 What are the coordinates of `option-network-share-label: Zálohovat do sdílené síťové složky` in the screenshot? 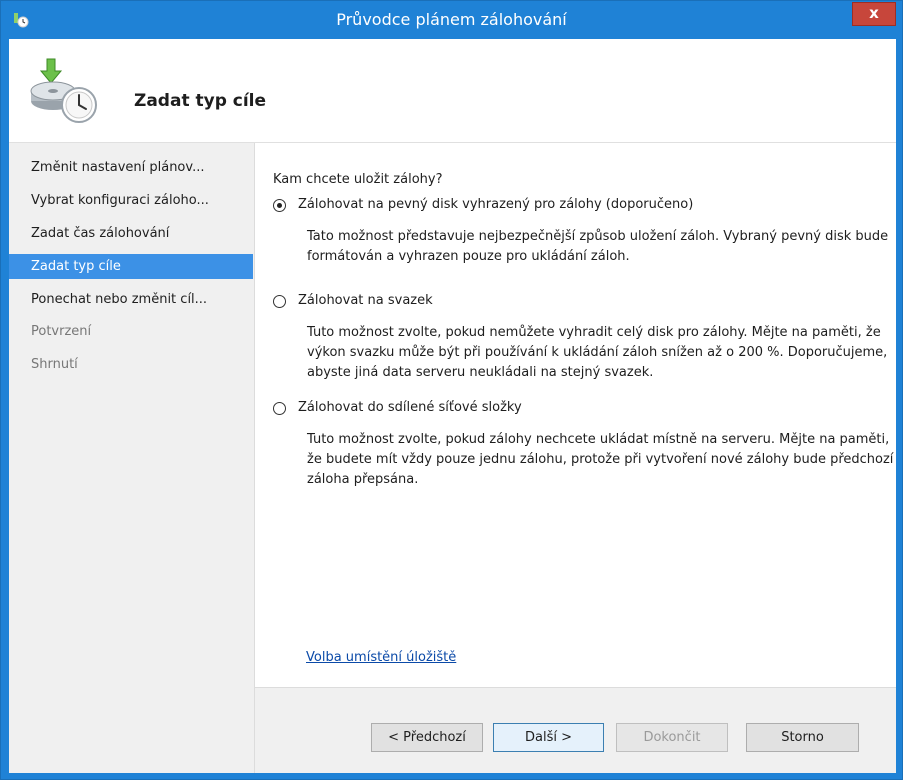 It's located at (410, 407).